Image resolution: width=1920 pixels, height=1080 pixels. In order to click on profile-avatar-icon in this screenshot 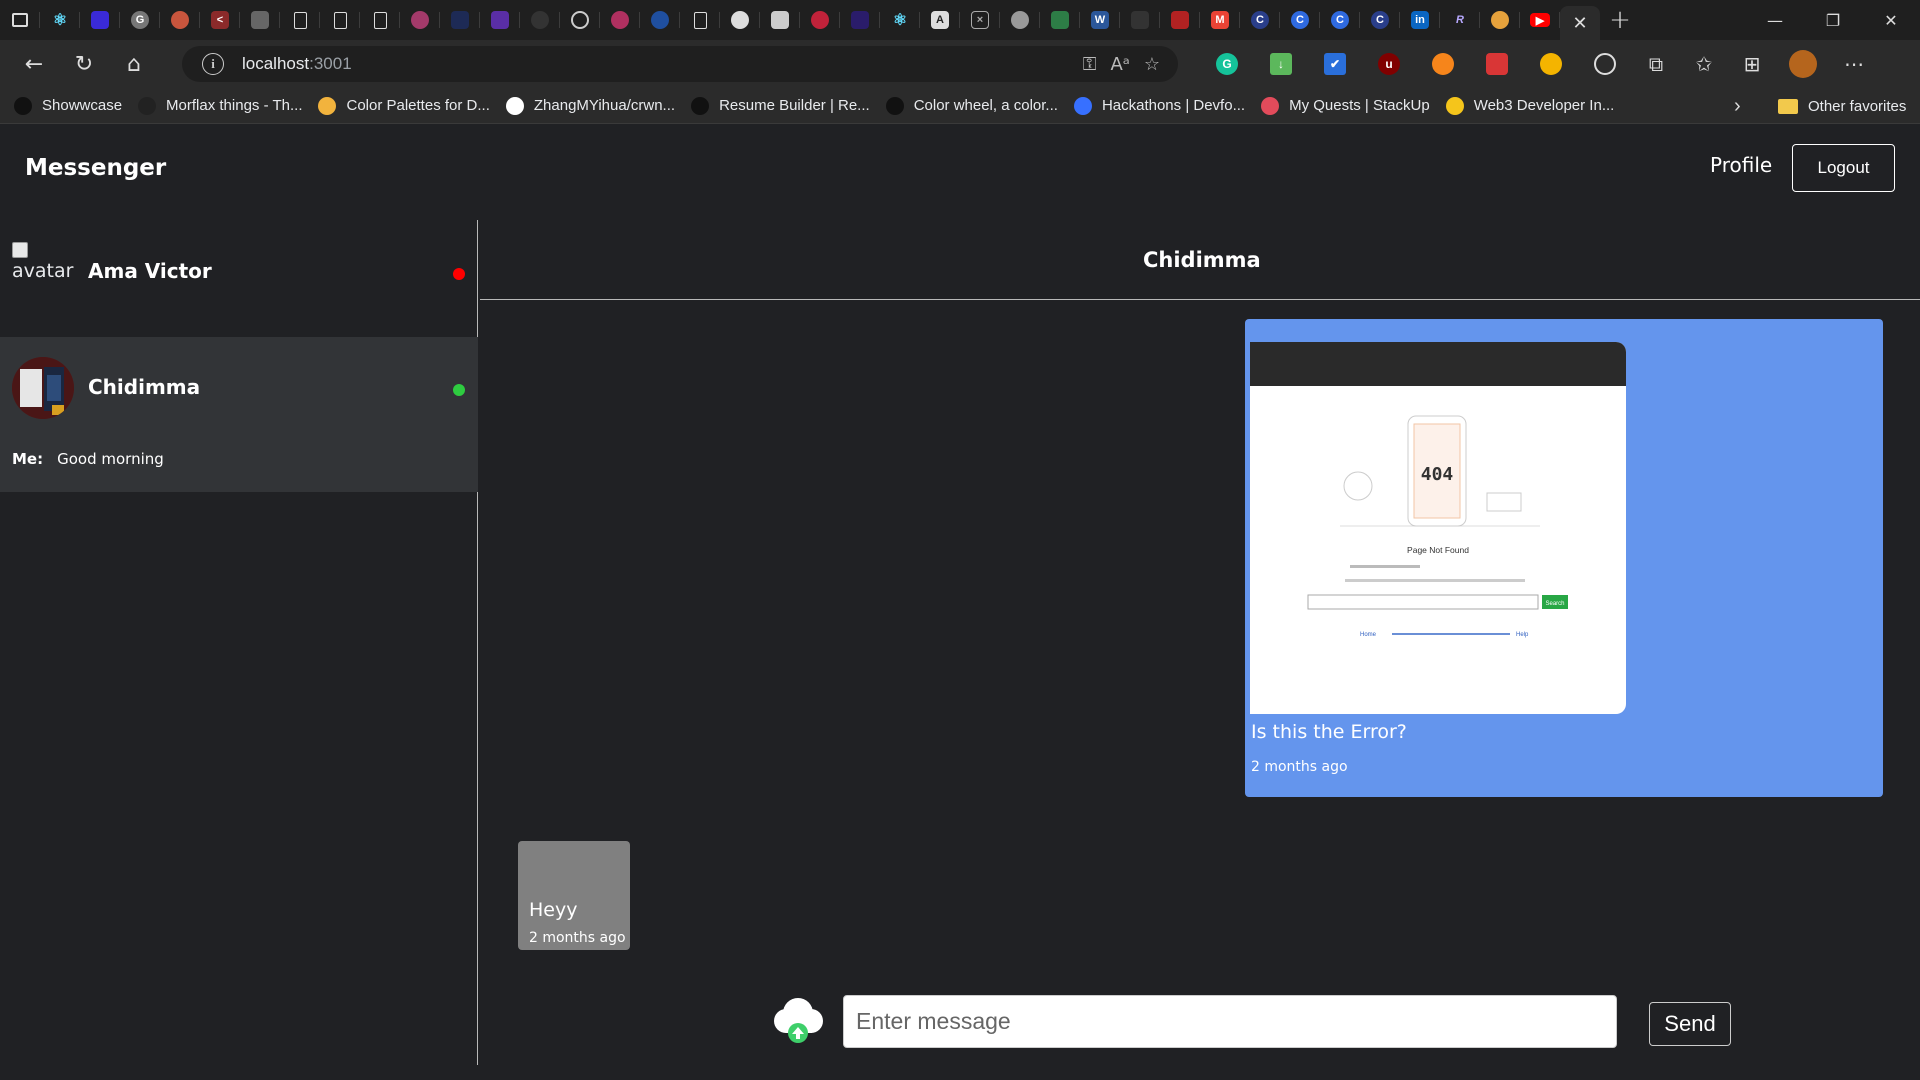, I will do `click(1803, 64)`.